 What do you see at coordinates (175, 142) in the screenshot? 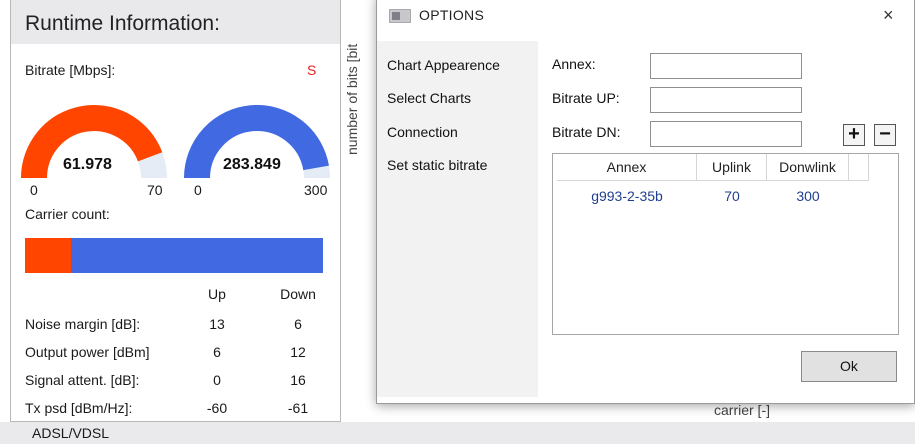
I see `bitrate-gauges` at bounding box center [175, 142].